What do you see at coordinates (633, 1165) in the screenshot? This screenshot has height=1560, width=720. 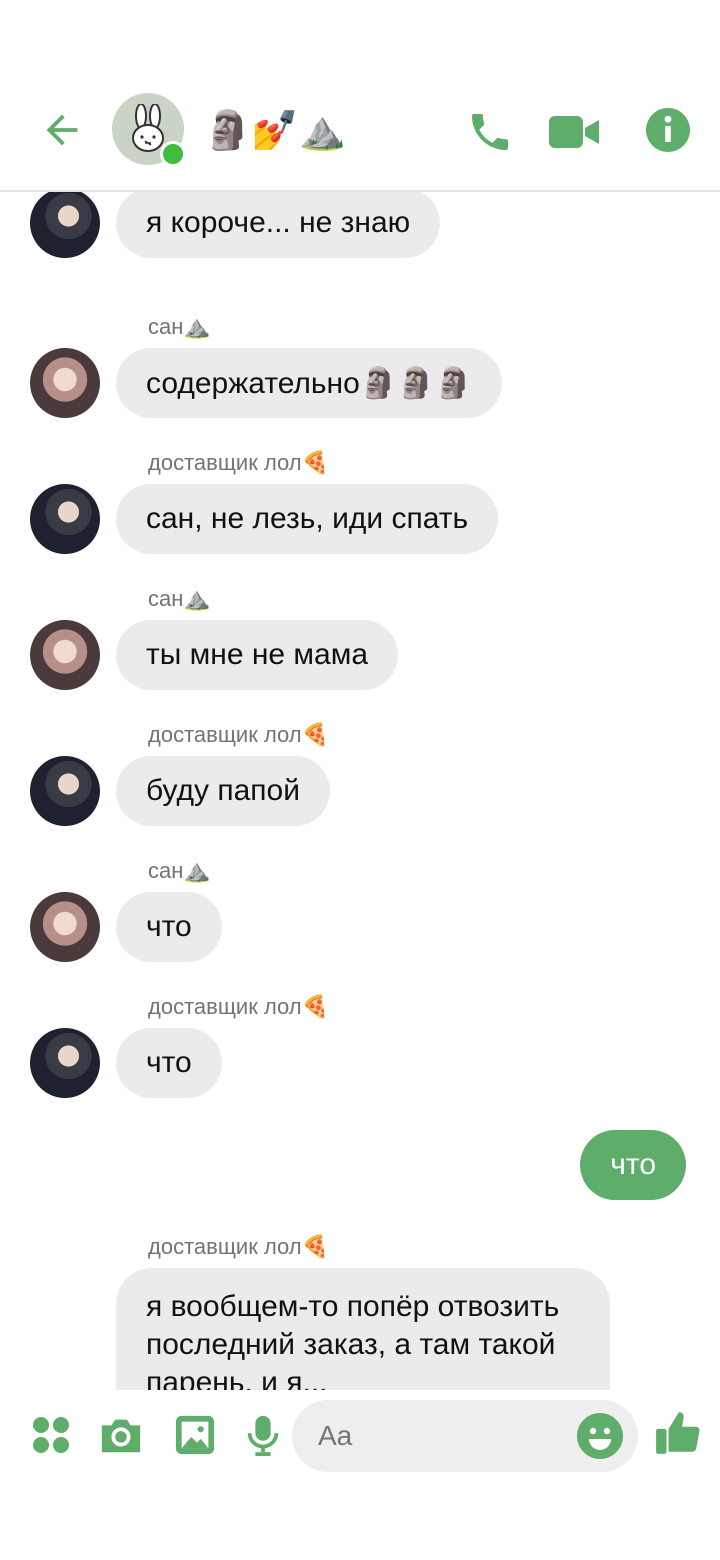 I see `own-message-bubble: что` at bounding box center [633, 1165].